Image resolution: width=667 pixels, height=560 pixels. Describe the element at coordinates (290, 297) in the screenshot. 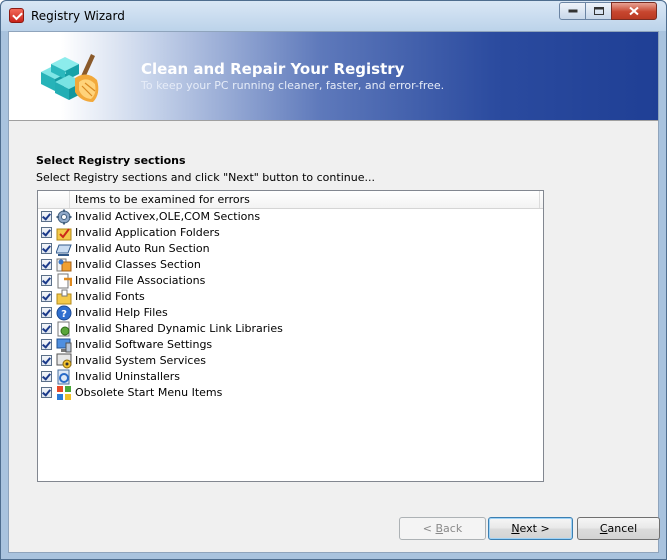

I see `list-item: Invalid Fonts` at that location.